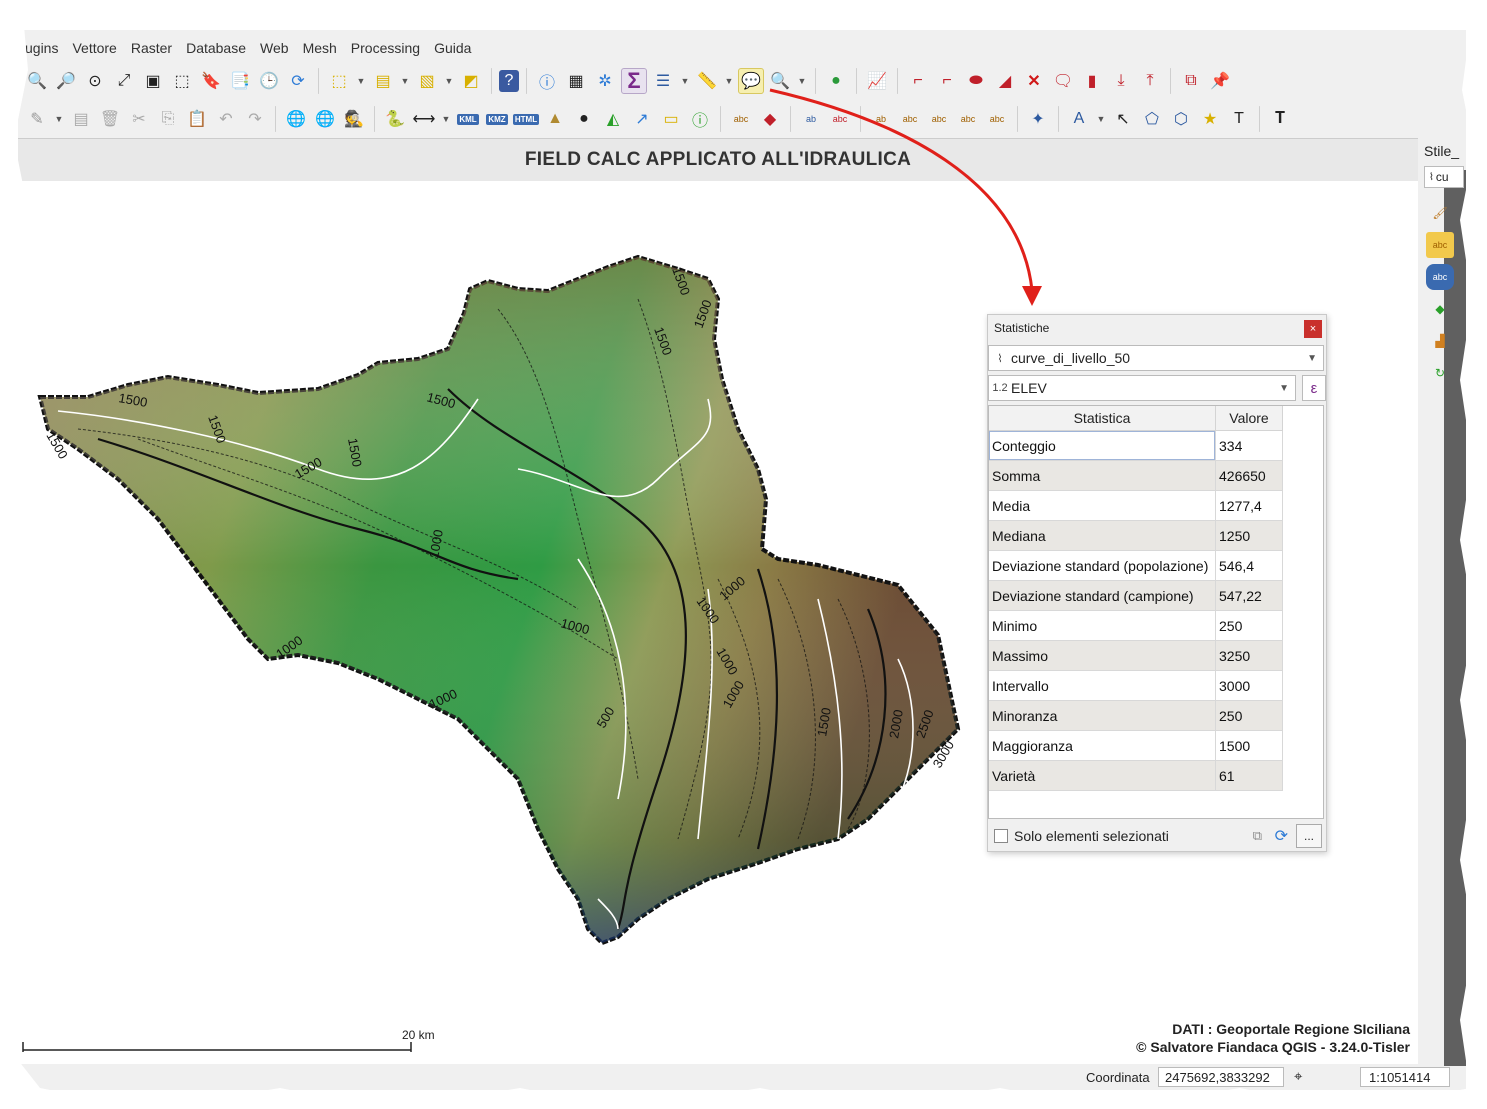 Image resolution: width=1487 pixels, height=1109 pixels. What do you see at coordinates (139, 119) in the screenshot?
I see `cut-icon: ✂` at bounding box center [139, 119].